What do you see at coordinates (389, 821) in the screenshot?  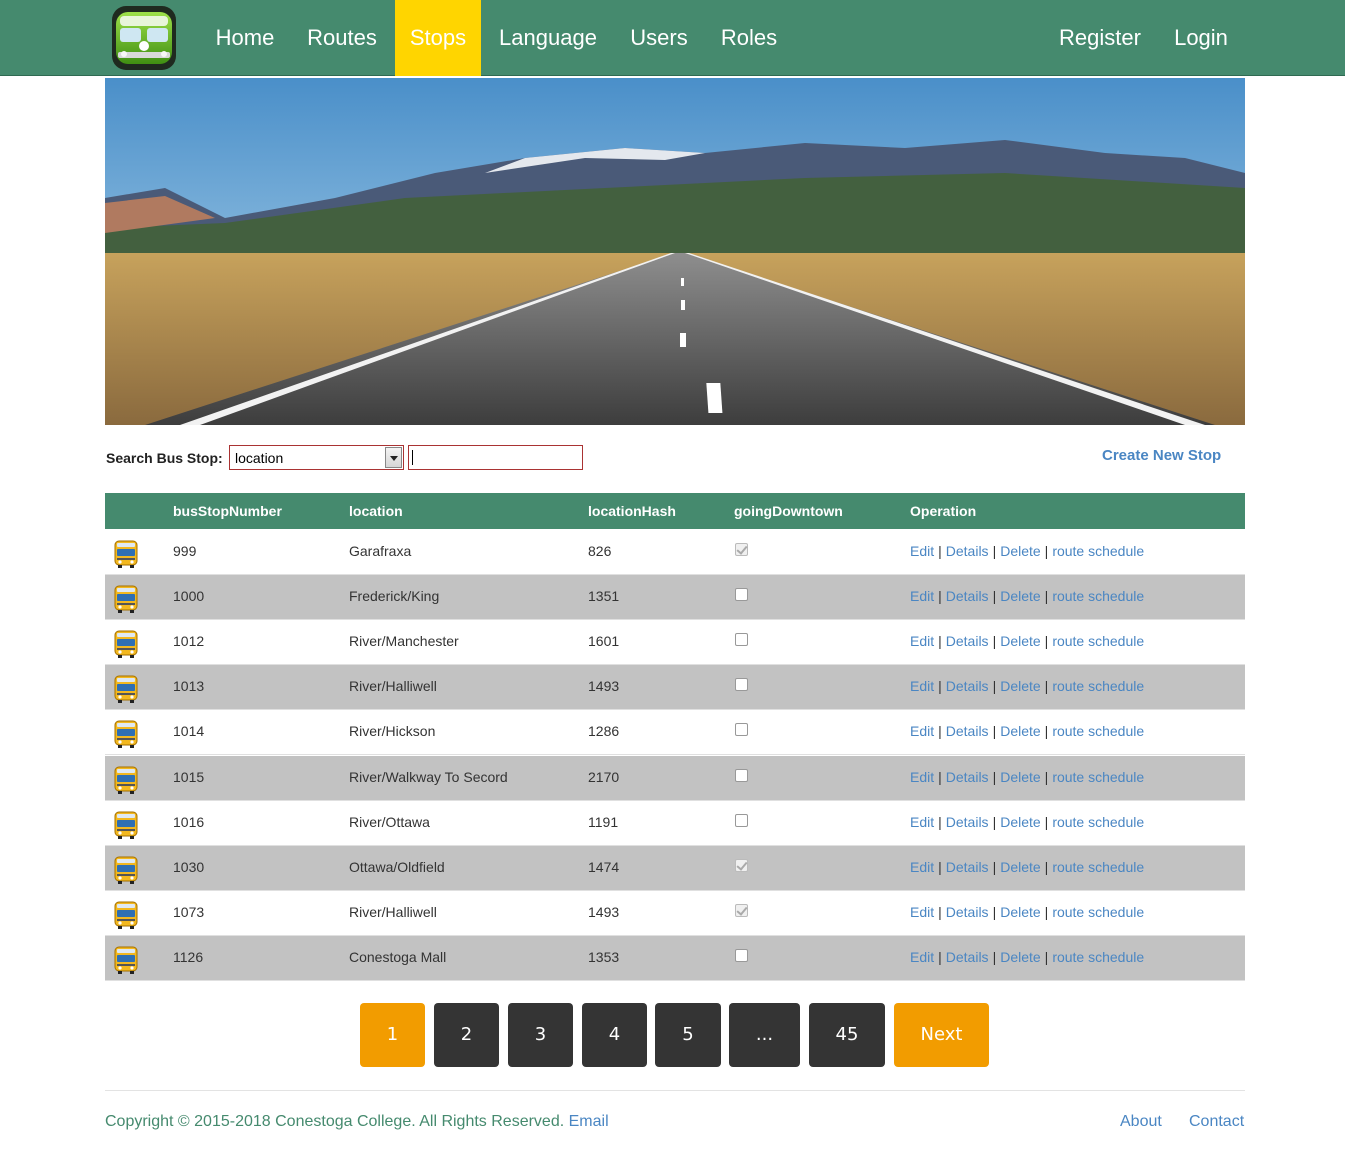 I see `cell-location: River/Ottawa` at bounding box center [389, 821].